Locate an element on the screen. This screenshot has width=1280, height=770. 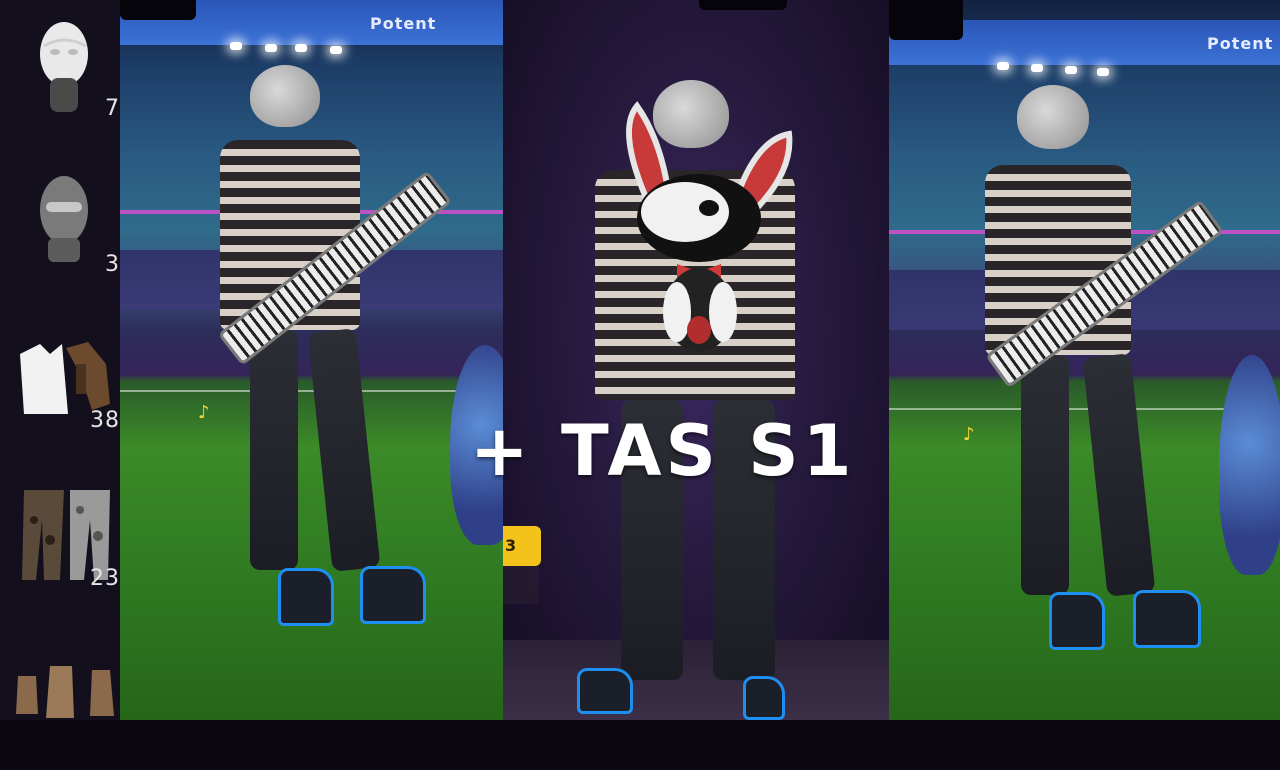
inventory-slot-pants: 23 is located at coordinates (65, 538).